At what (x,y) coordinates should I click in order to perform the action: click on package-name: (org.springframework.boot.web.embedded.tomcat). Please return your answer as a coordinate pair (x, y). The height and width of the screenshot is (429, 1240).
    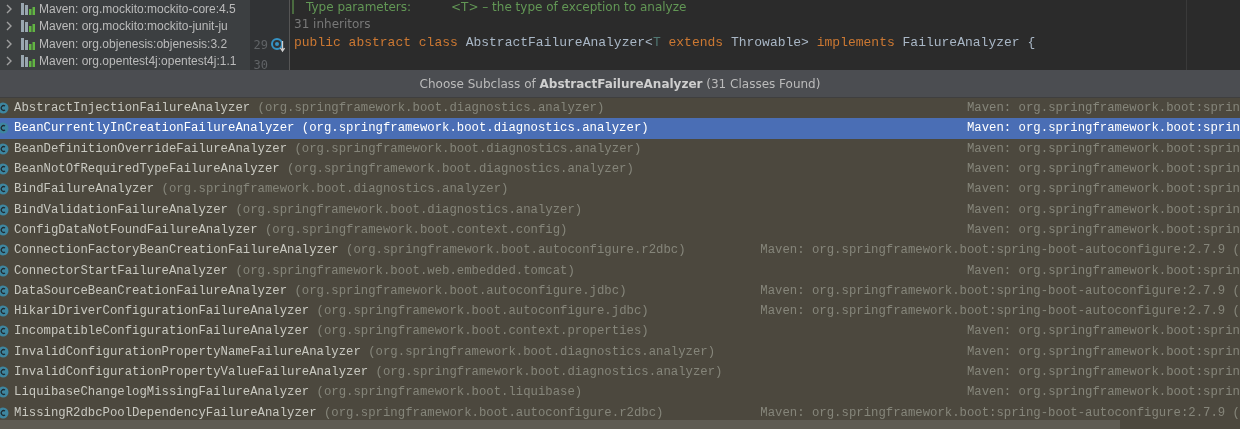
    Looking at the image, I should click on (405, 270).